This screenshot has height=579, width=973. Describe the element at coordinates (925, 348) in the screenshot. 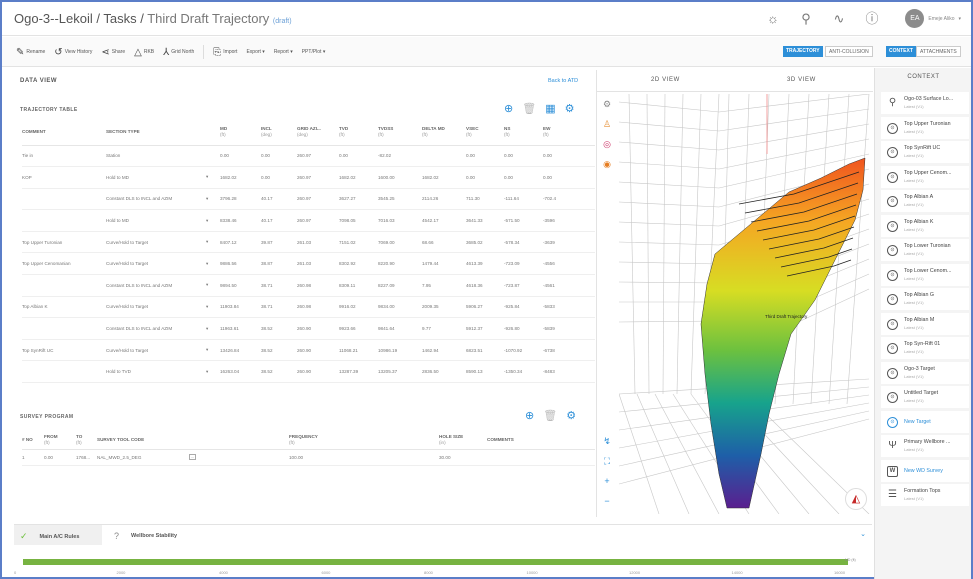

I see `context-item: ⊙ Top Syn-Rift 01 Latest (V1)` at that location.